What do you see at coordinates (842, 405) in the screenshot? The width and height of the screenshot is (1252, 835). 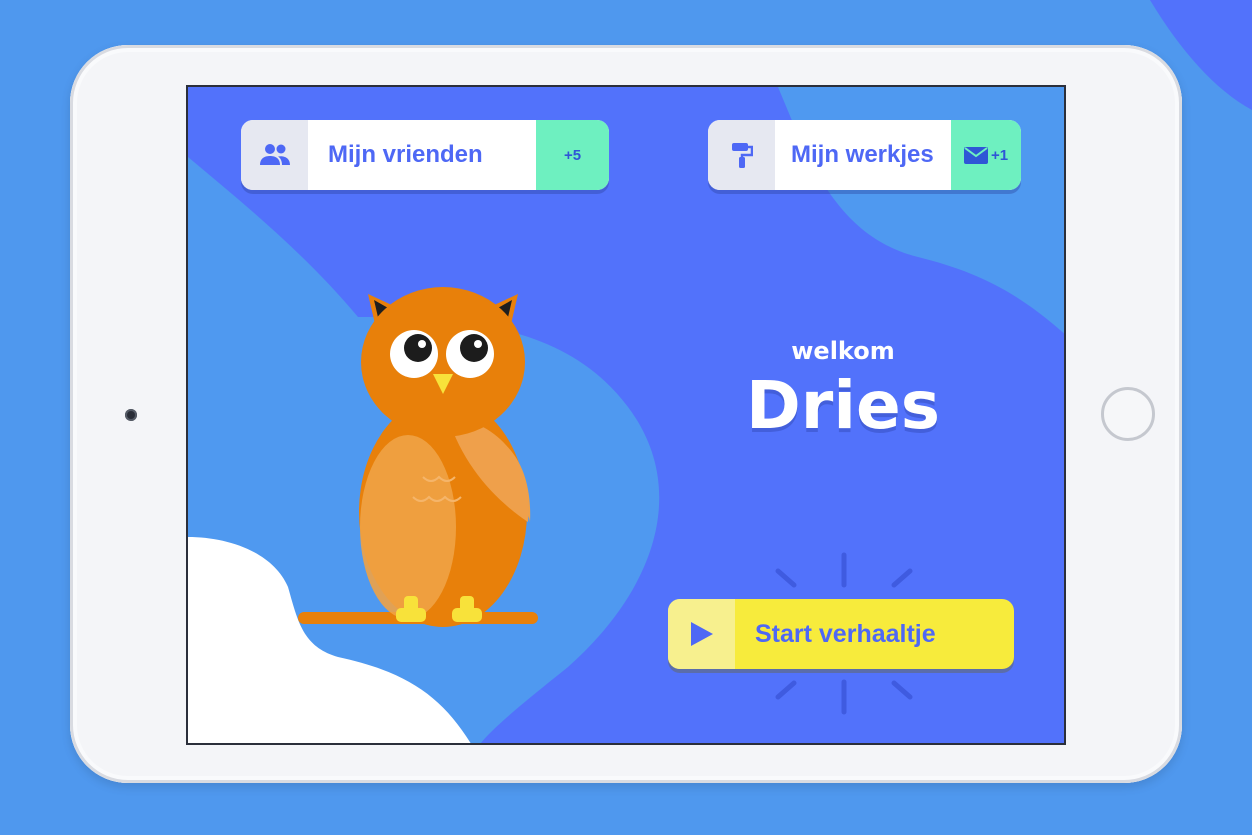 I see `user-name: Dries` at bounding box center [842, 405].